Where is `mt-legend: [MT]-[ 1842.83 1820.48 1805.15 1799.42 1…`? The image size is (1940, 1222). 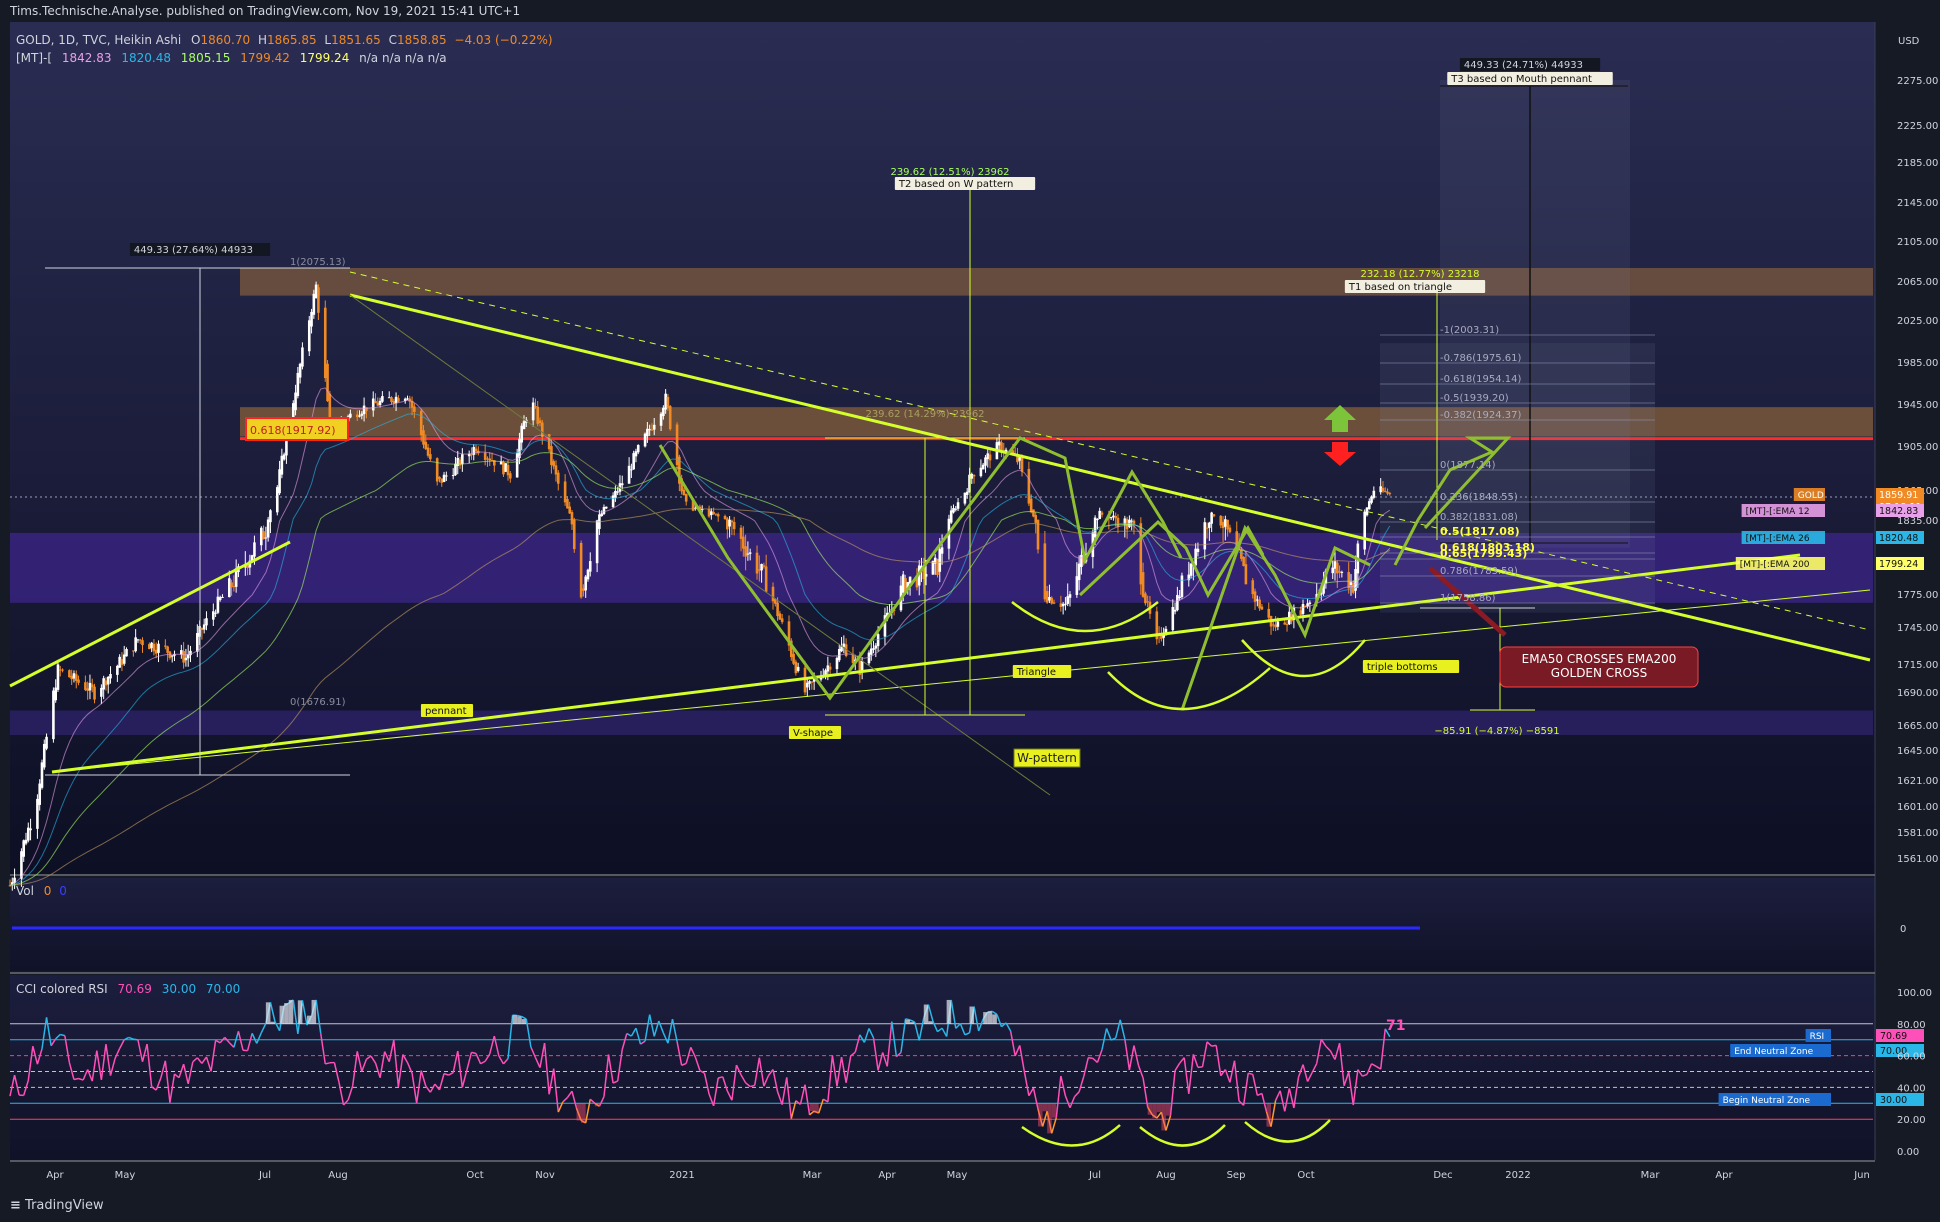
mt-legend: [MT]-[ 1842.83 1820.48 1805.15 1799.42 1… is located at coordinates (231, 58).